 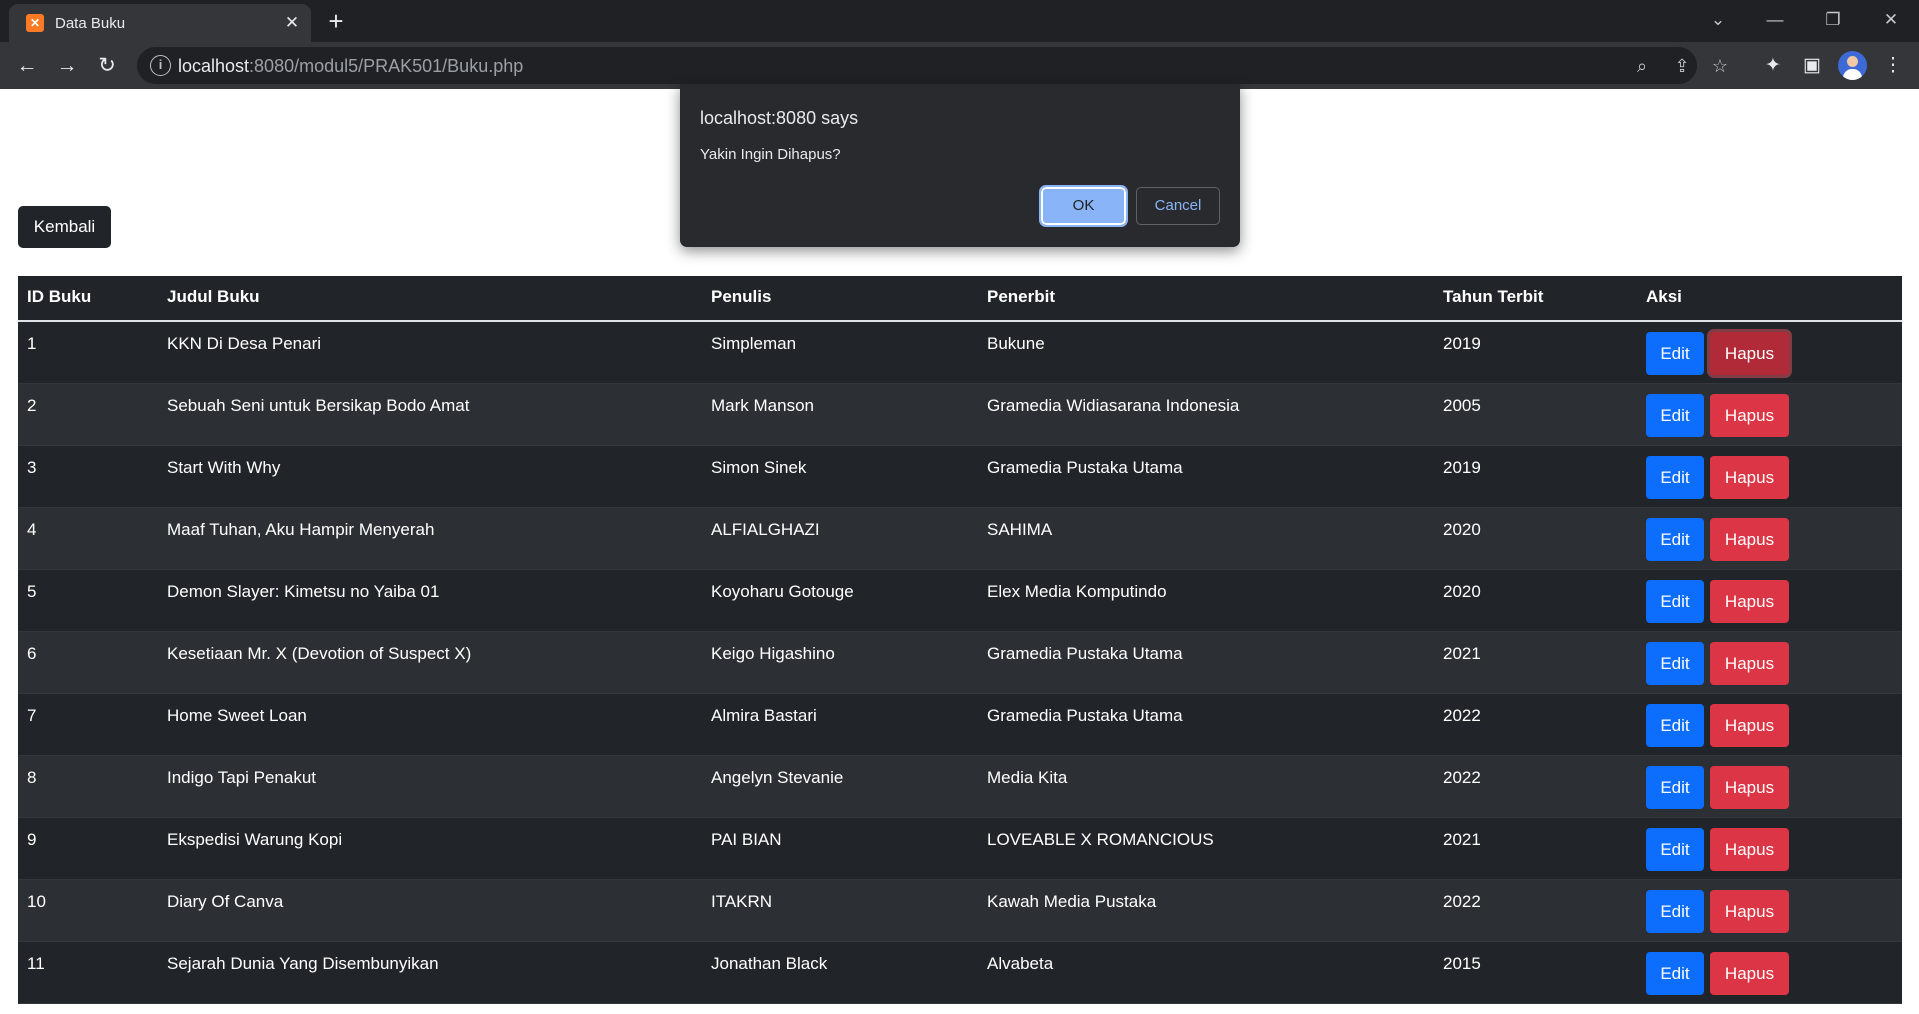 I want to click on cell-penerbit: Bukune, so click(x=1016, y=343).